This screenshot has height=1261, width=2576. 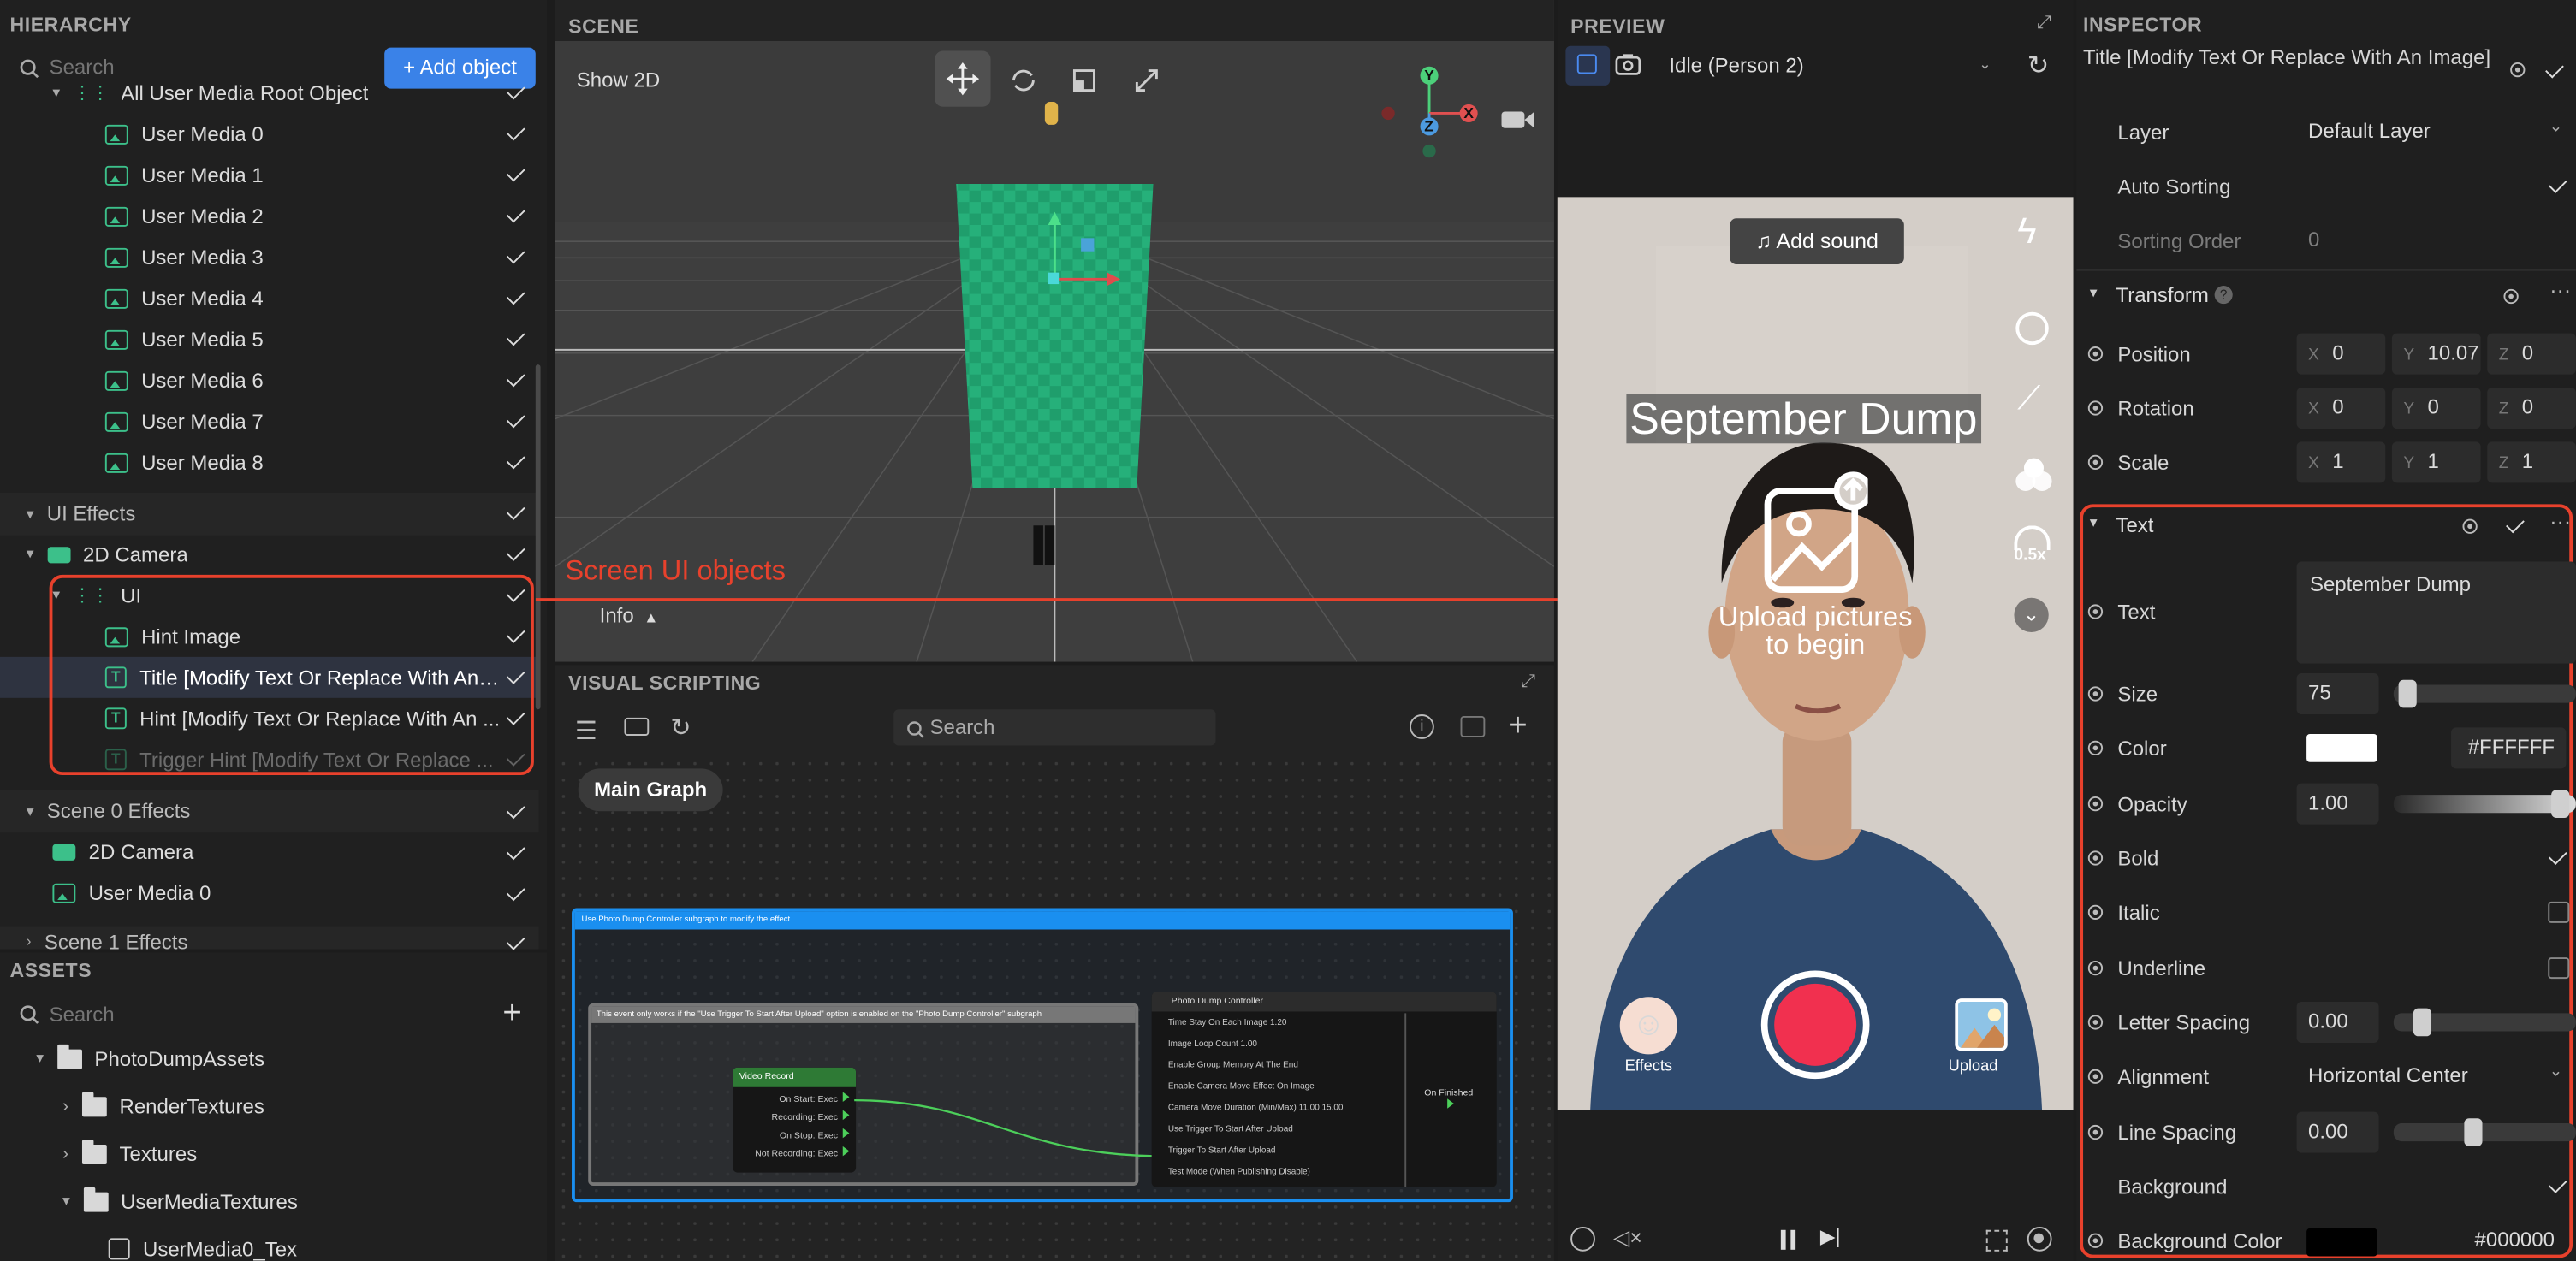 I want to click on opacity-slider, so click(x=2484, y=804).